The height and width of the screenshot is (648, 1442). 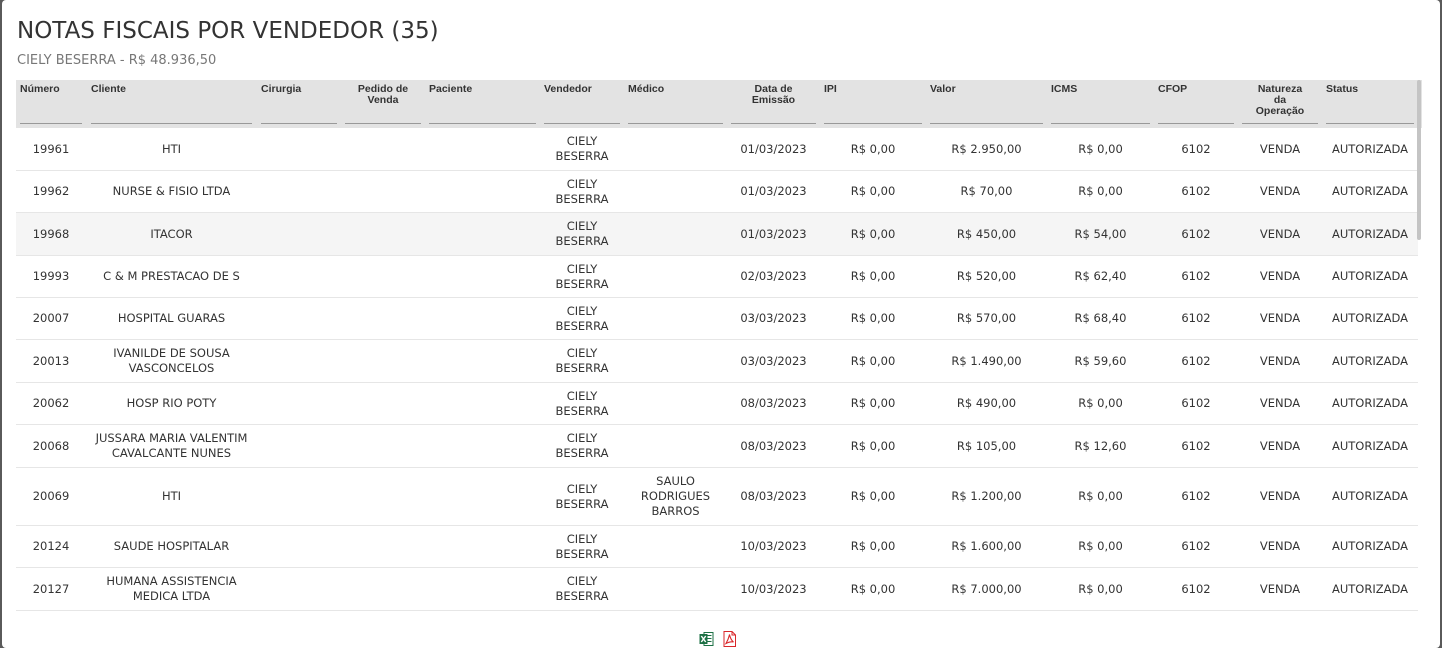 I want to click on cell-icms: R$ 59,60, so click(x=1100, y=360).